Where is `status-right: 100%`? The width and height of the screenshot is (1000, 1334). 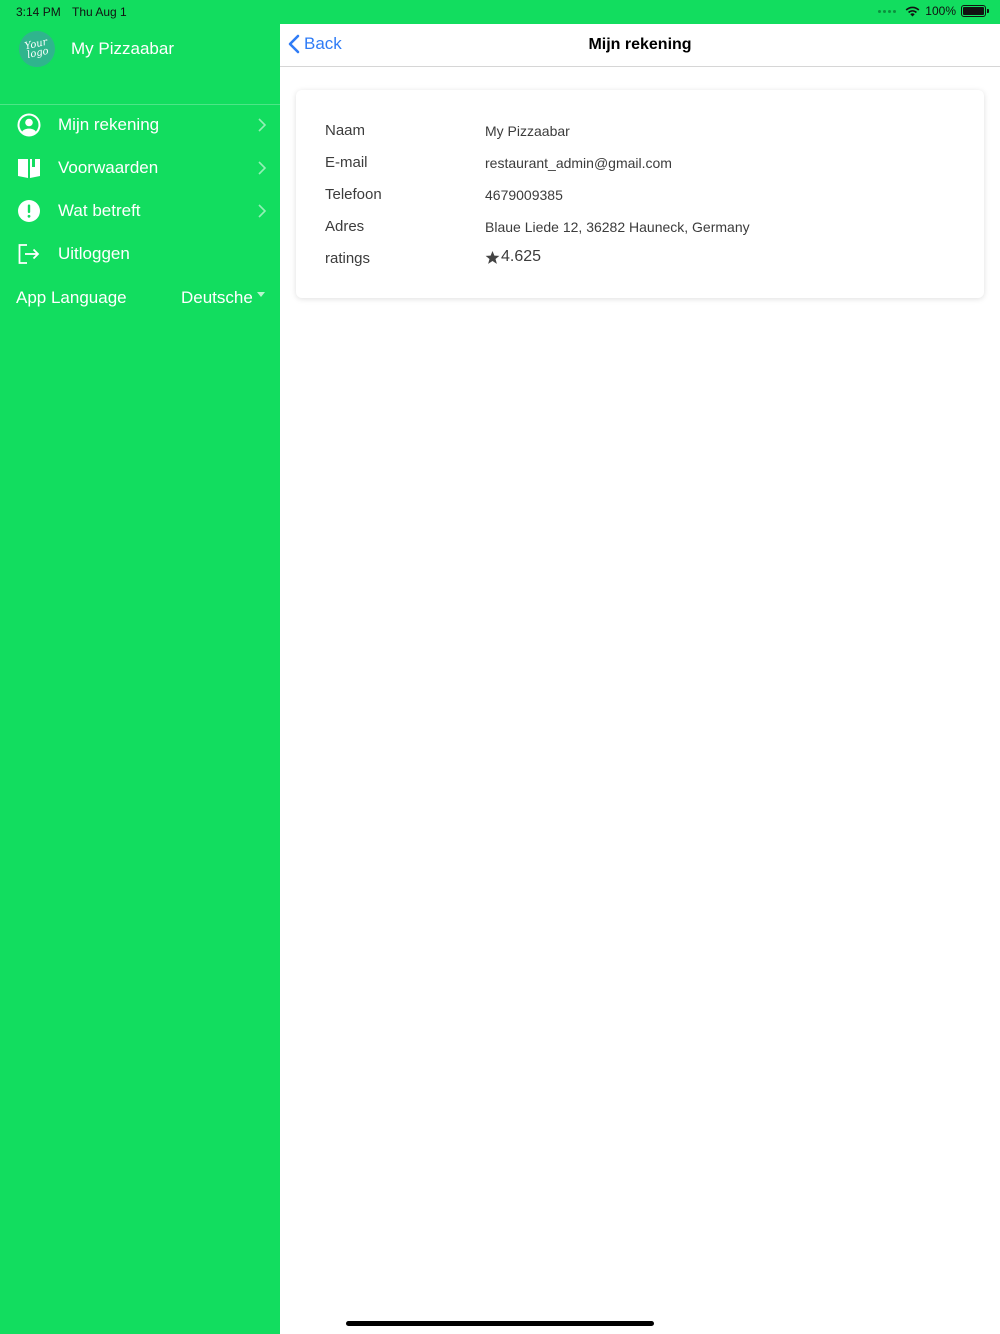 status-right: 100% is located at coordinates (933, 11).